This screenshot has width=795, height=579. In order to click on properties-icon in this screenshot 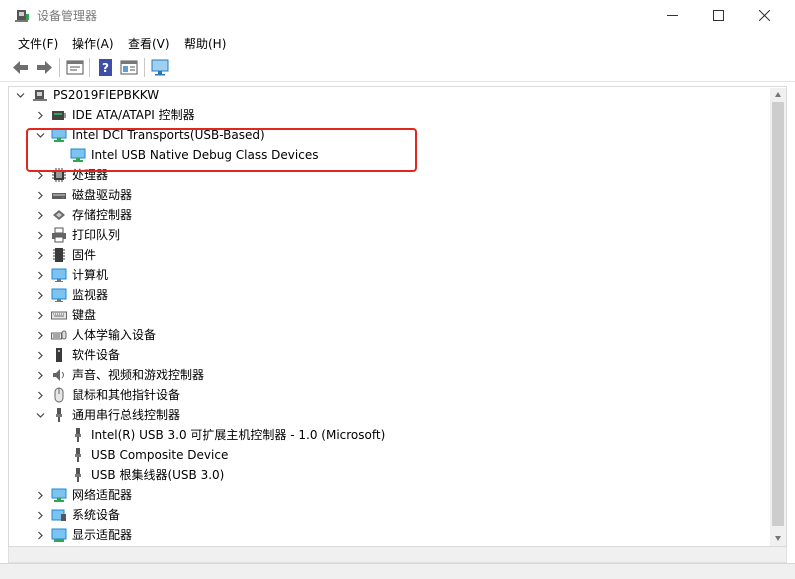, I will do `click(75, 67)`.